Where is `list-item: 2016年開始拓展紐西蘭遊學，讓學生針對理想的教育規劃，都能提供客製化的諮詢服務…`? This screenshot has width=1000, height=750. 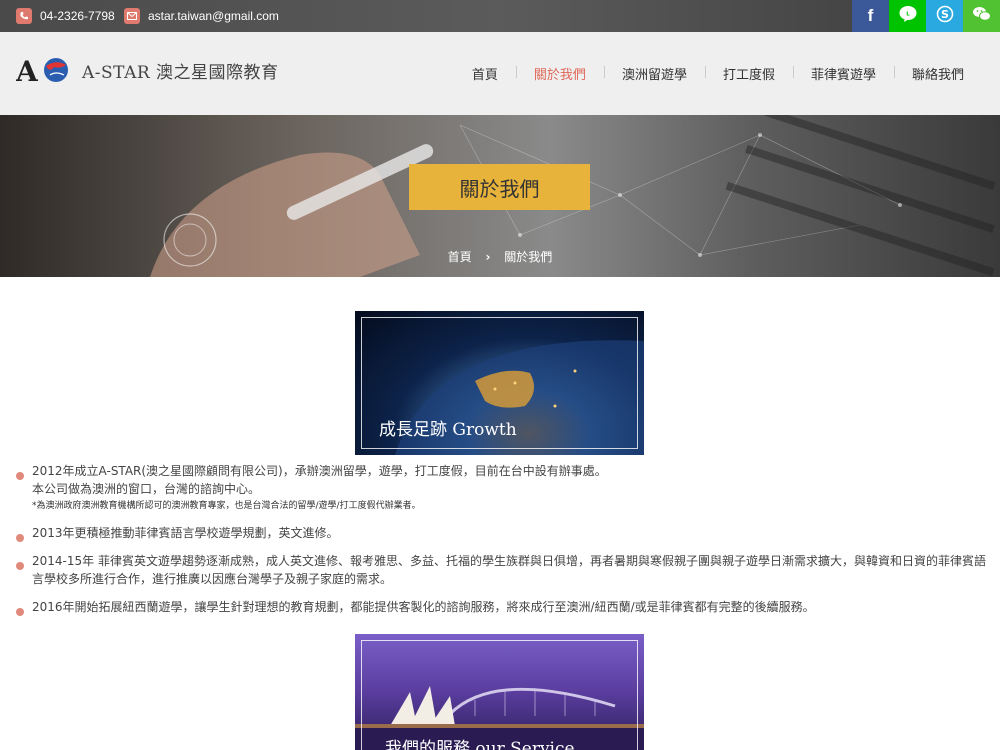 list-item: 2016年開始拓展紐西蘭遊學，讓學生針對理想的教育規劃，都能提供客製化的諮詢服務… is located at coordinates (502, 607).